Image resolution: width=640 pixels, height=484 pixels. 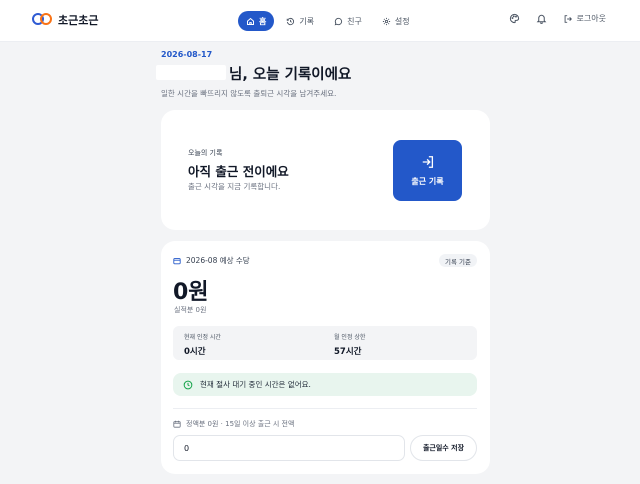 What do you see at coordinates (42, 20) in the screenshot?
I see `brand-logo-icon` at bounding box center [42, 20].